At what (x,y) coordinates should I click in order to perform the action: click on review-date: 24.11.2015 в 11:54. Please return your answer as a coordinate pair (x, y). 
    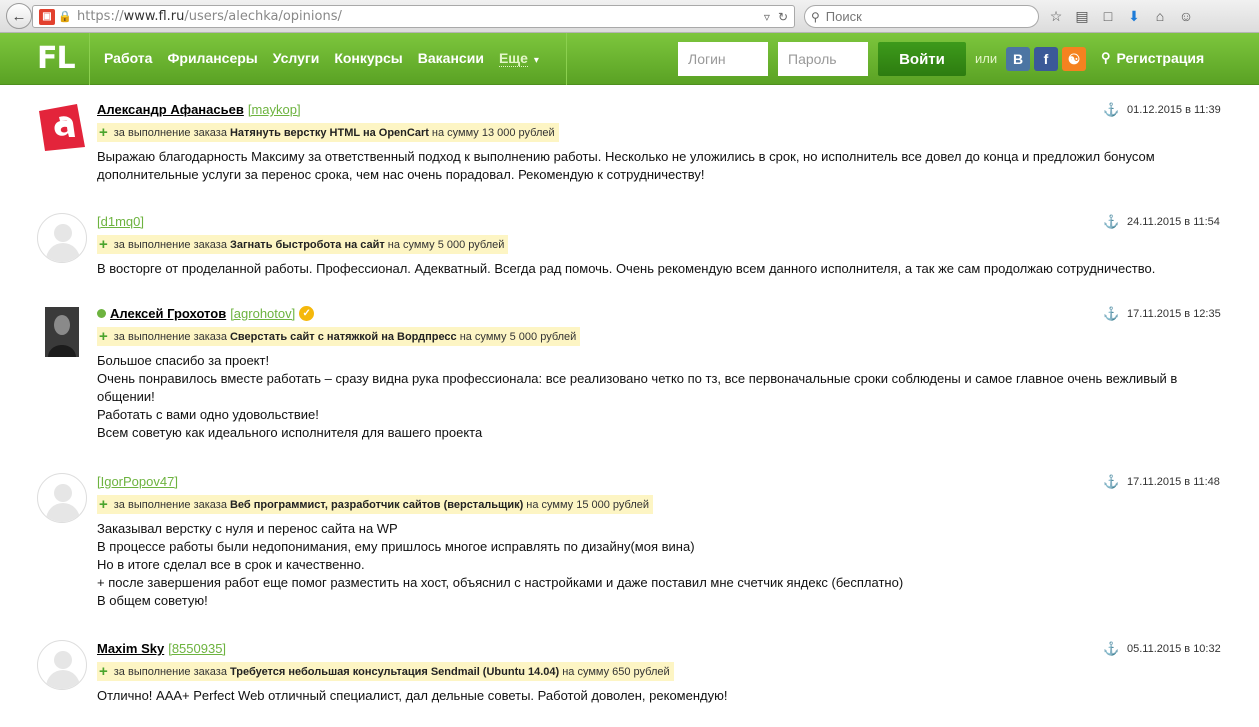
    Looking at the image, I should click on (1173, 222).